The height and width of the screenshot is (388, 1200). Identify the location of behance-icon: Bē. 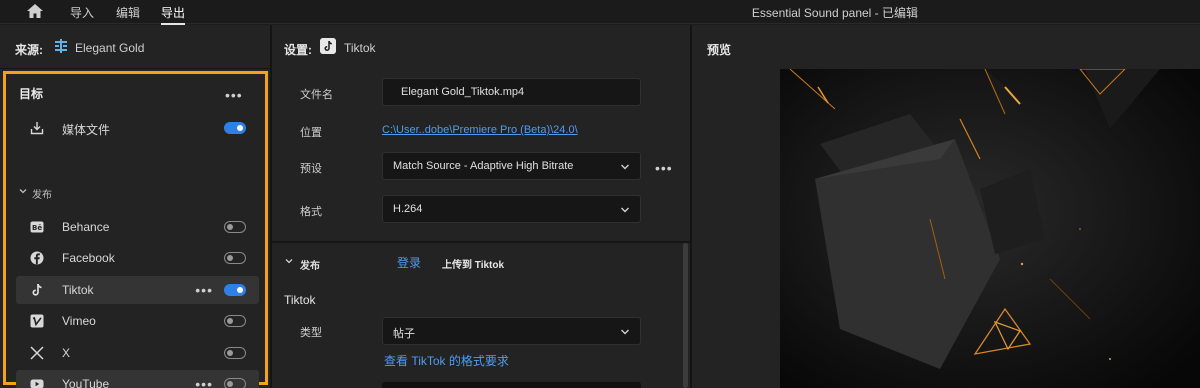
(37, 227).